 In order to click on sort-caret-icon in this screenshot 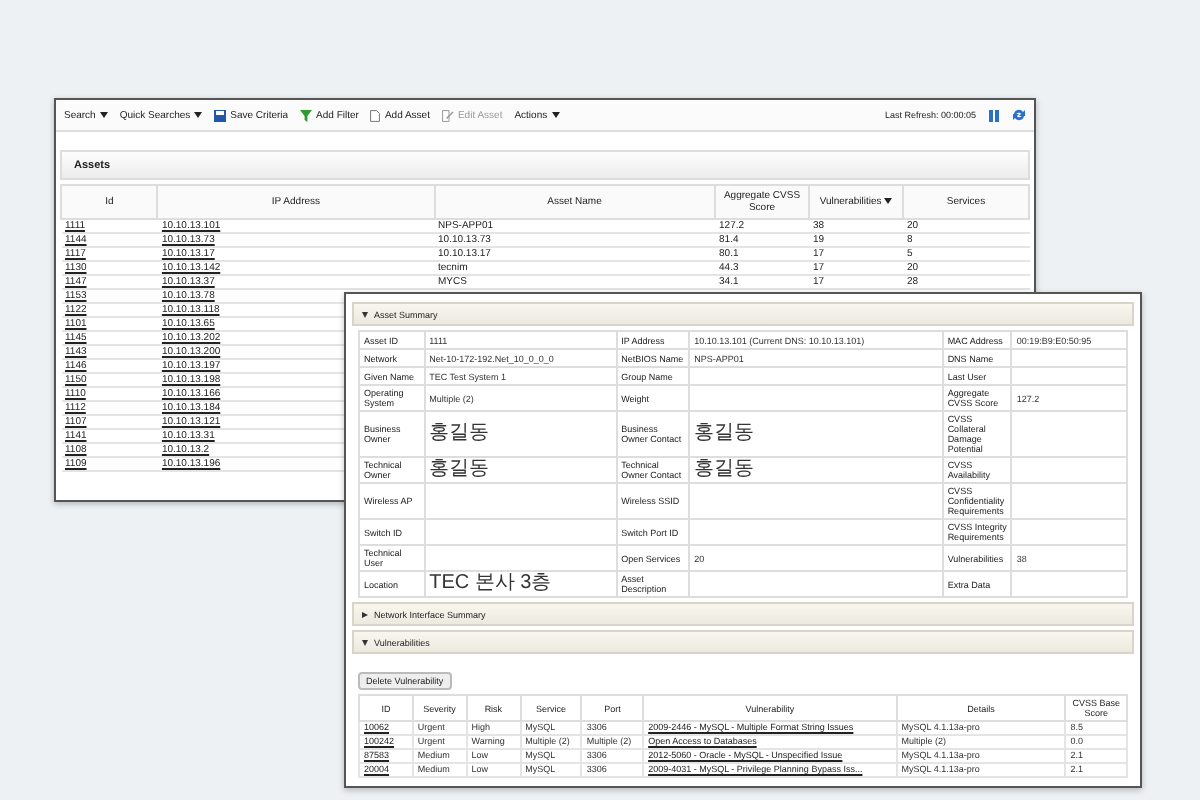, I will do `click(888, 201)`.